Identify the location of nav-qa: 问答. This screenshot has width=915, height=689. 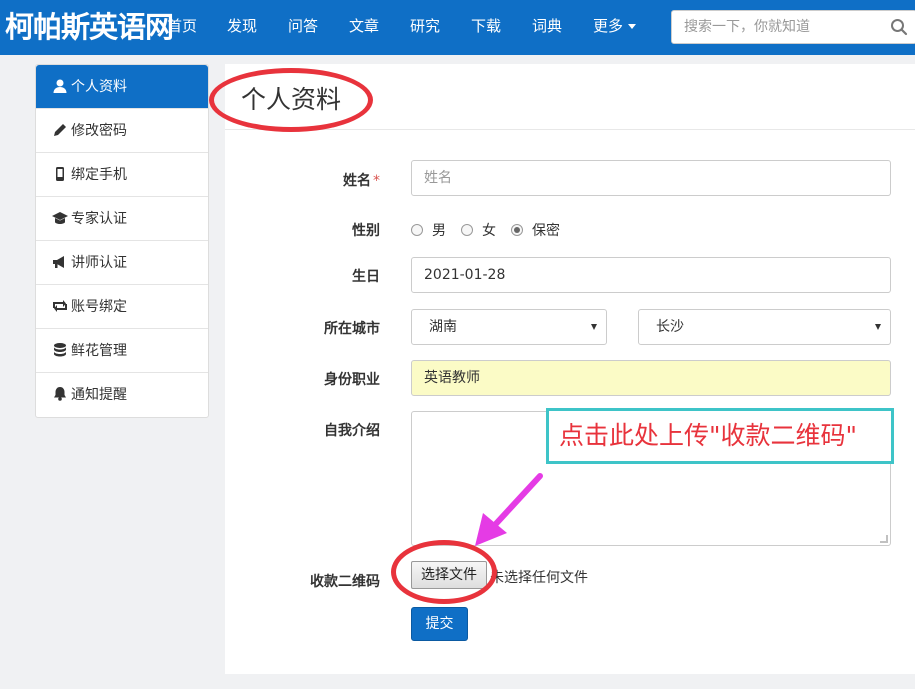
(303, 27).